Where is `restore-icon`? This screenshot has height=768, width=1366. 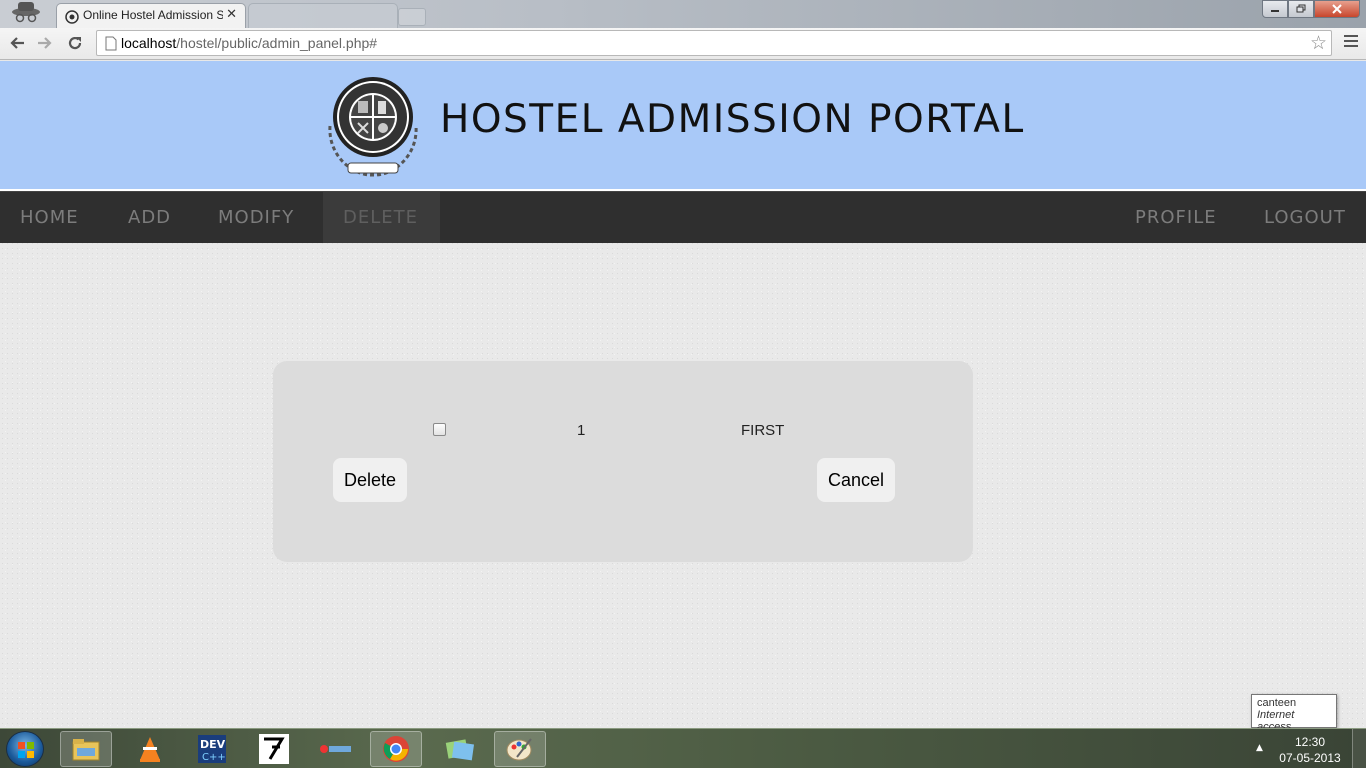
restore-icon is located at coordinates (1301, 9).